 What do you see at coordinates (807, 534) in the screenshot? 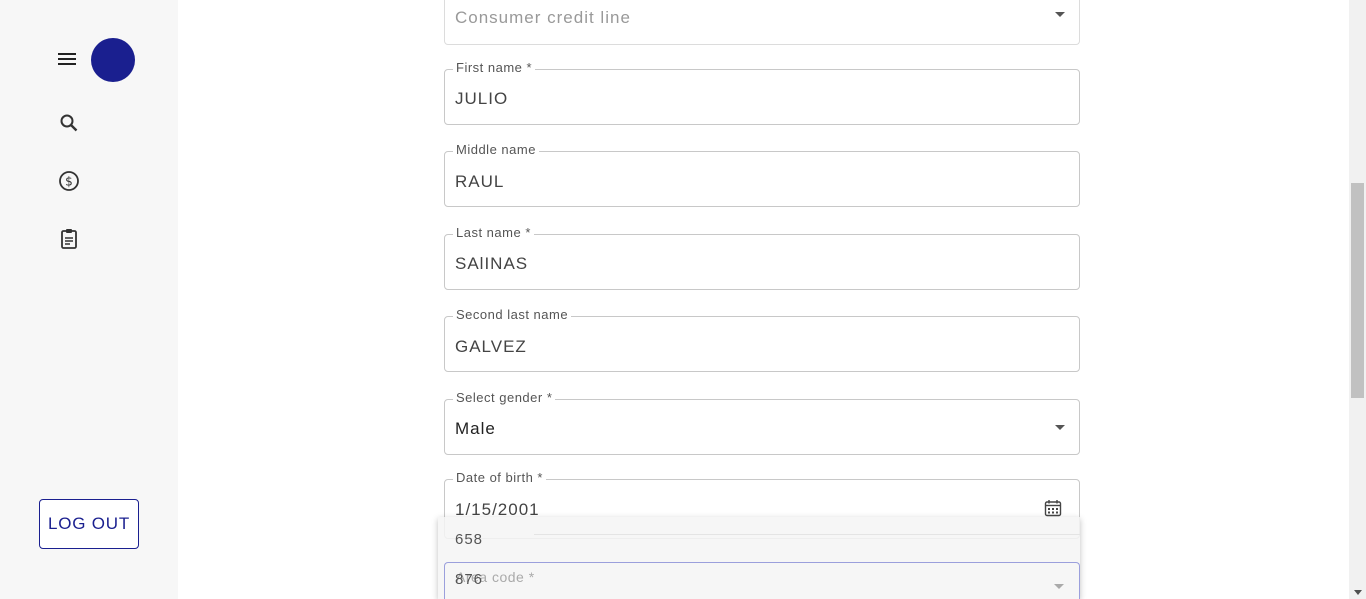
I see `dropdown-divider` at bounding box center [807, 534].